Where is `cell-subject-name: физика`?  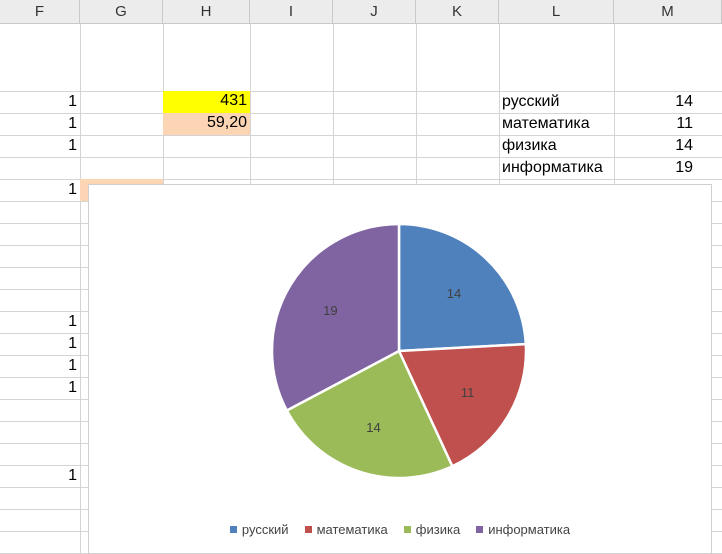
cell-subject-name: физика is located at coordinates (556, 146).